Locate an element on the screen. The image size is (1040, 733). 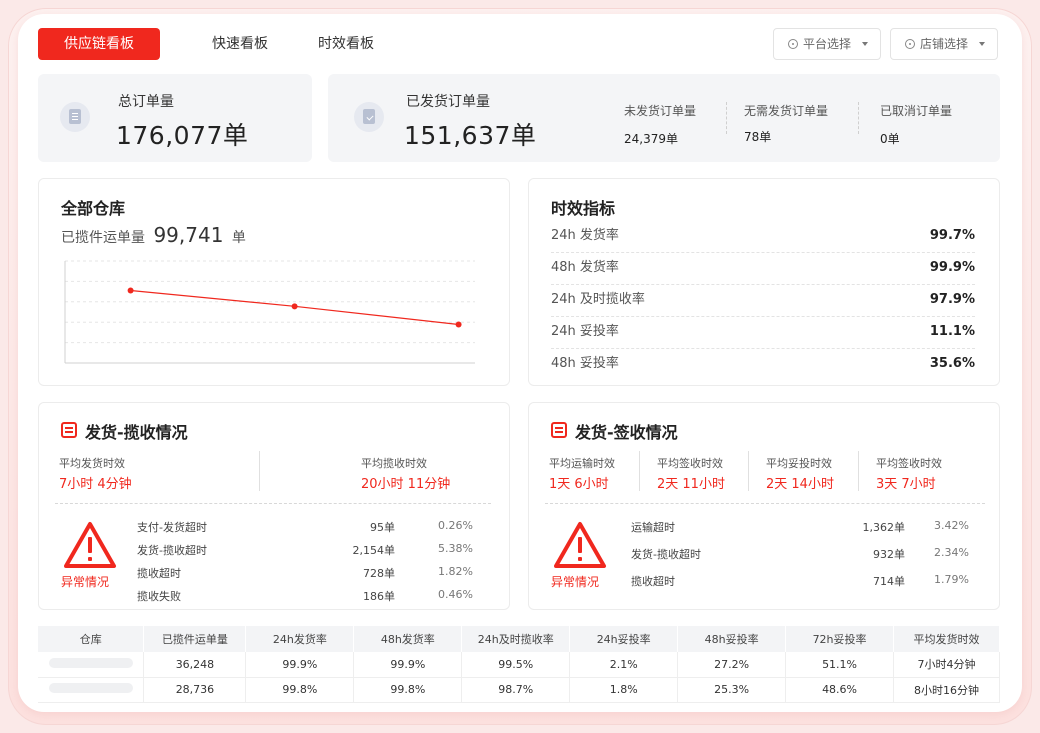
metric-label: 24h 发货率 is located at coordinates (585, 235).